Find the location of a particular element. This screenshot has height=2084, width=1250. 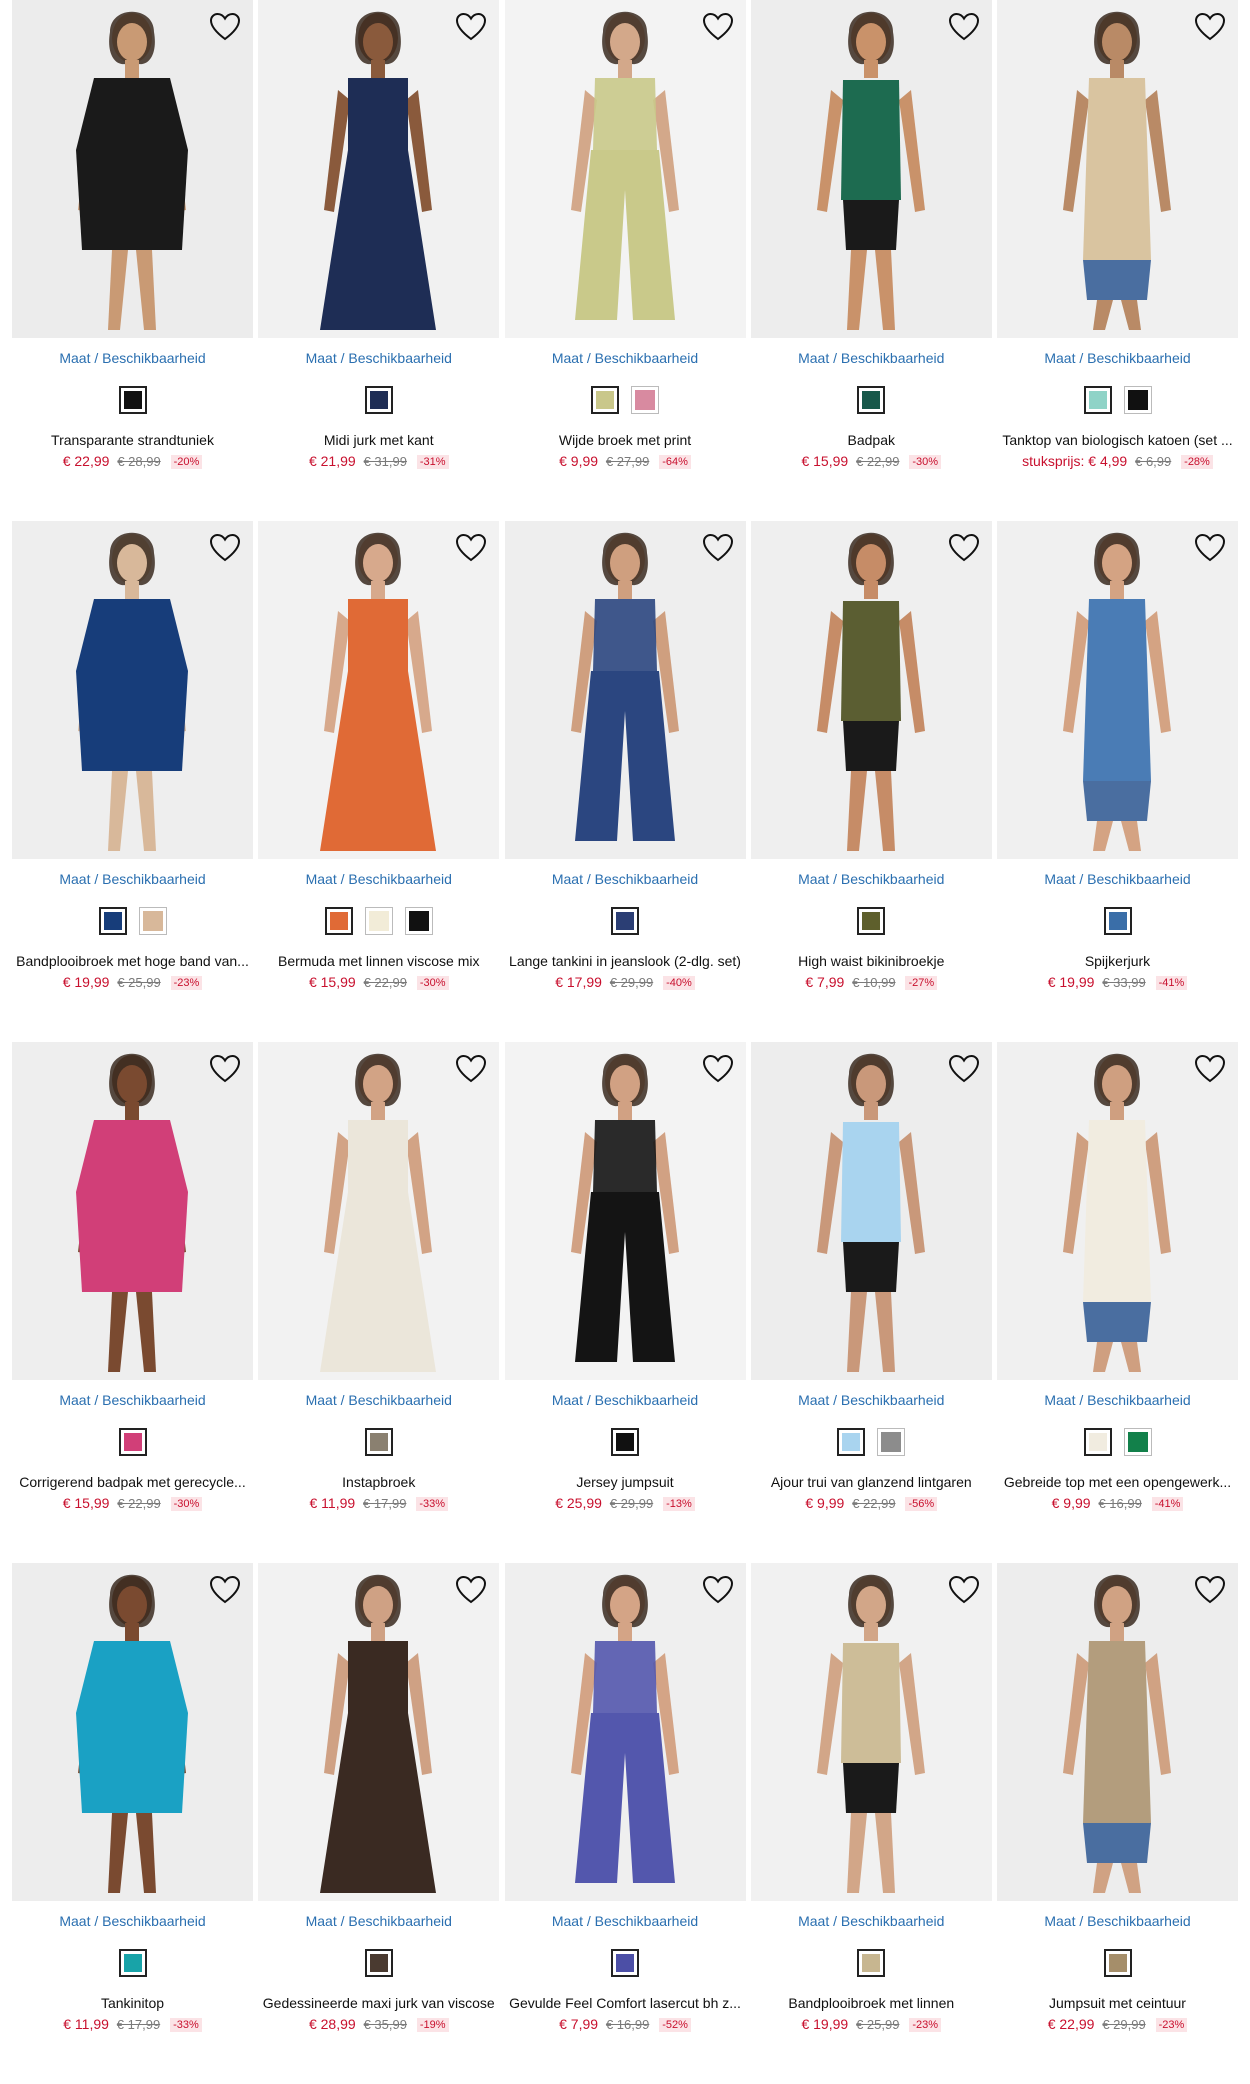

product-name: Bandplooibroek met linnen is located at coordinates (871, 2004).